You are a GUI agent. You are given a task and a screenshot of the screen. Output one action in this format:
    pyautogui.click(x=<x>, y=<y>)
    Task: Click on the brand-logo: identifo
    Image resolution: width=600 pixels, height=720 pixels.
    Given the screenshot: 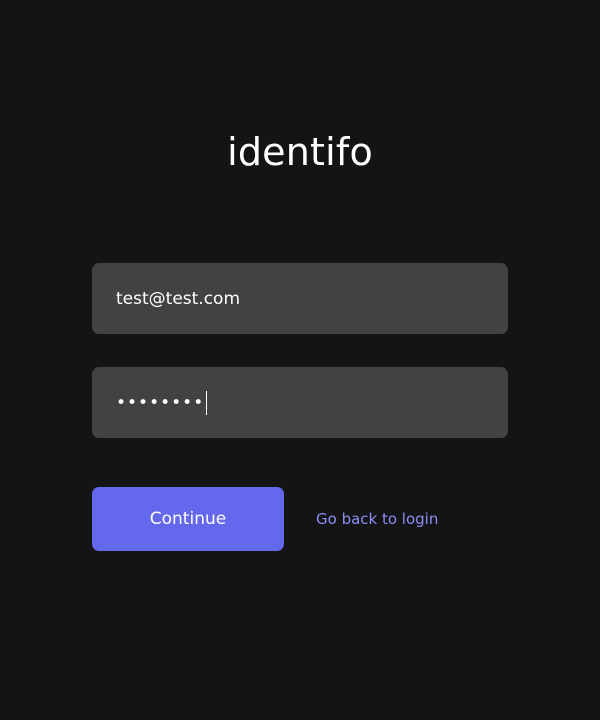 What is the action you would take?
    pyautogui.click(x=300, y=152)
    